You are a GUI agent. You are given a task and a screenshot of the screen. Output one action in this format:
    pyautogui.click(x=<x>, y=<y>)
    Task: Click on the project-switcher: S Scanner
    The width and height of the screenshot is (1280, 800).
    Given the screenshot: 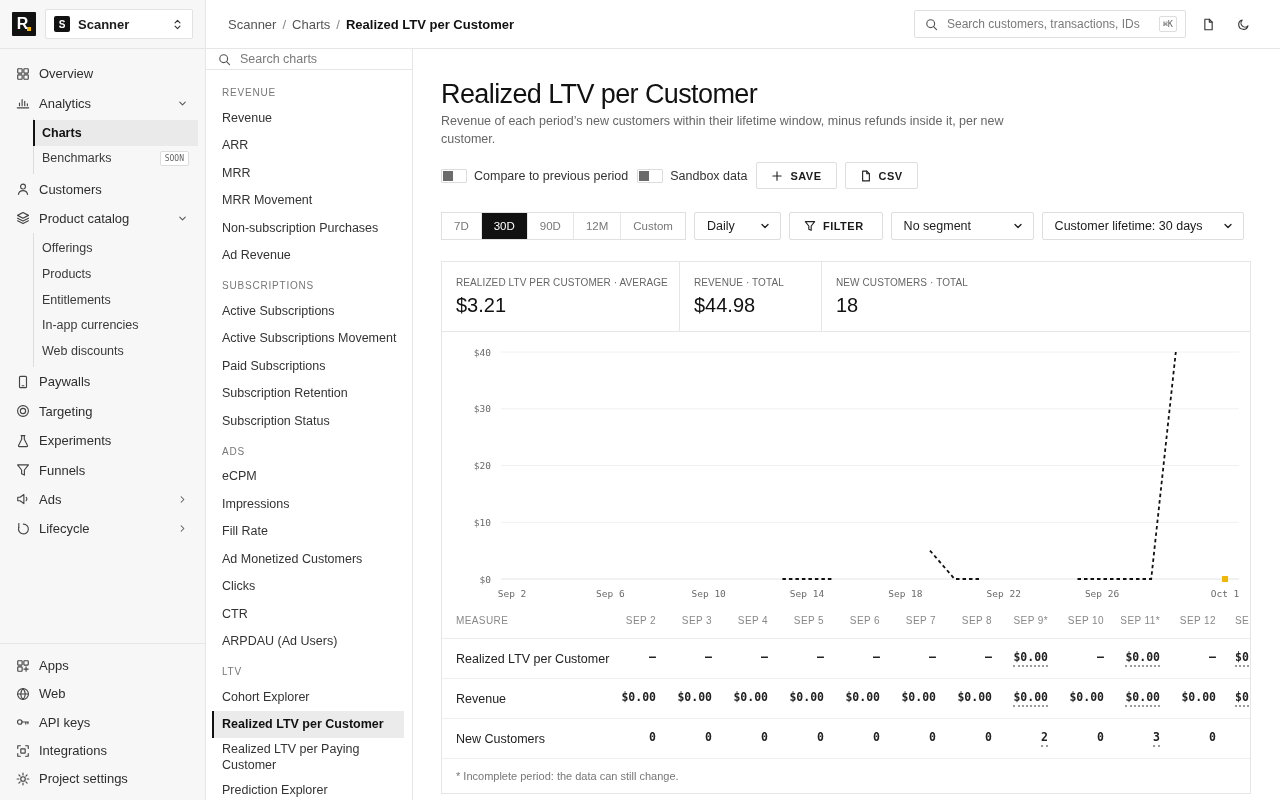 What is the action you would take?
    pyautogui.click(x=119, y=24)
    